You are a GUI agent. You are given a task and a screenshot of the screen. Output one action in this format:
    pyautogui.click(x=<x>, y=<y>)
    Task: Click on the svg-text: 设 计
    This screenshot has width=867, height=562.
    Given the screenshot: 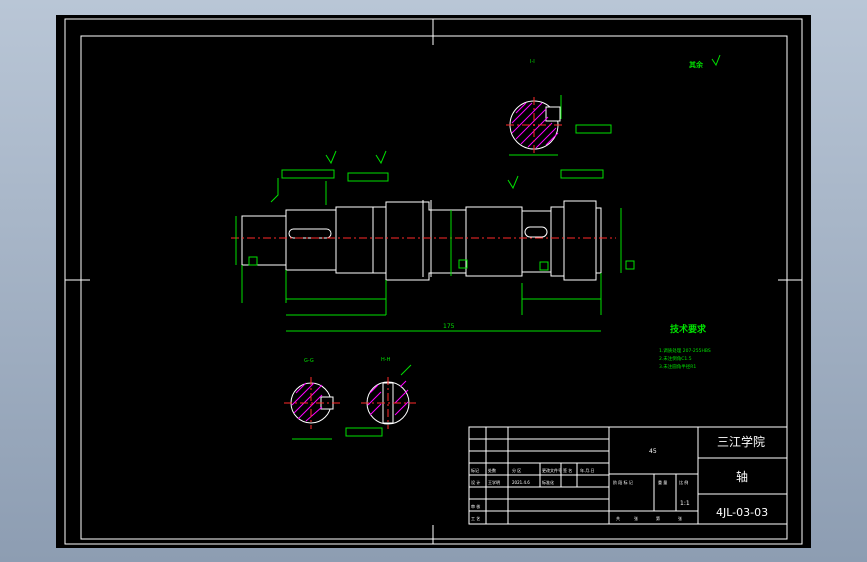 What is the action you would take?
    pyautogui.click(x=475, y=482)
    